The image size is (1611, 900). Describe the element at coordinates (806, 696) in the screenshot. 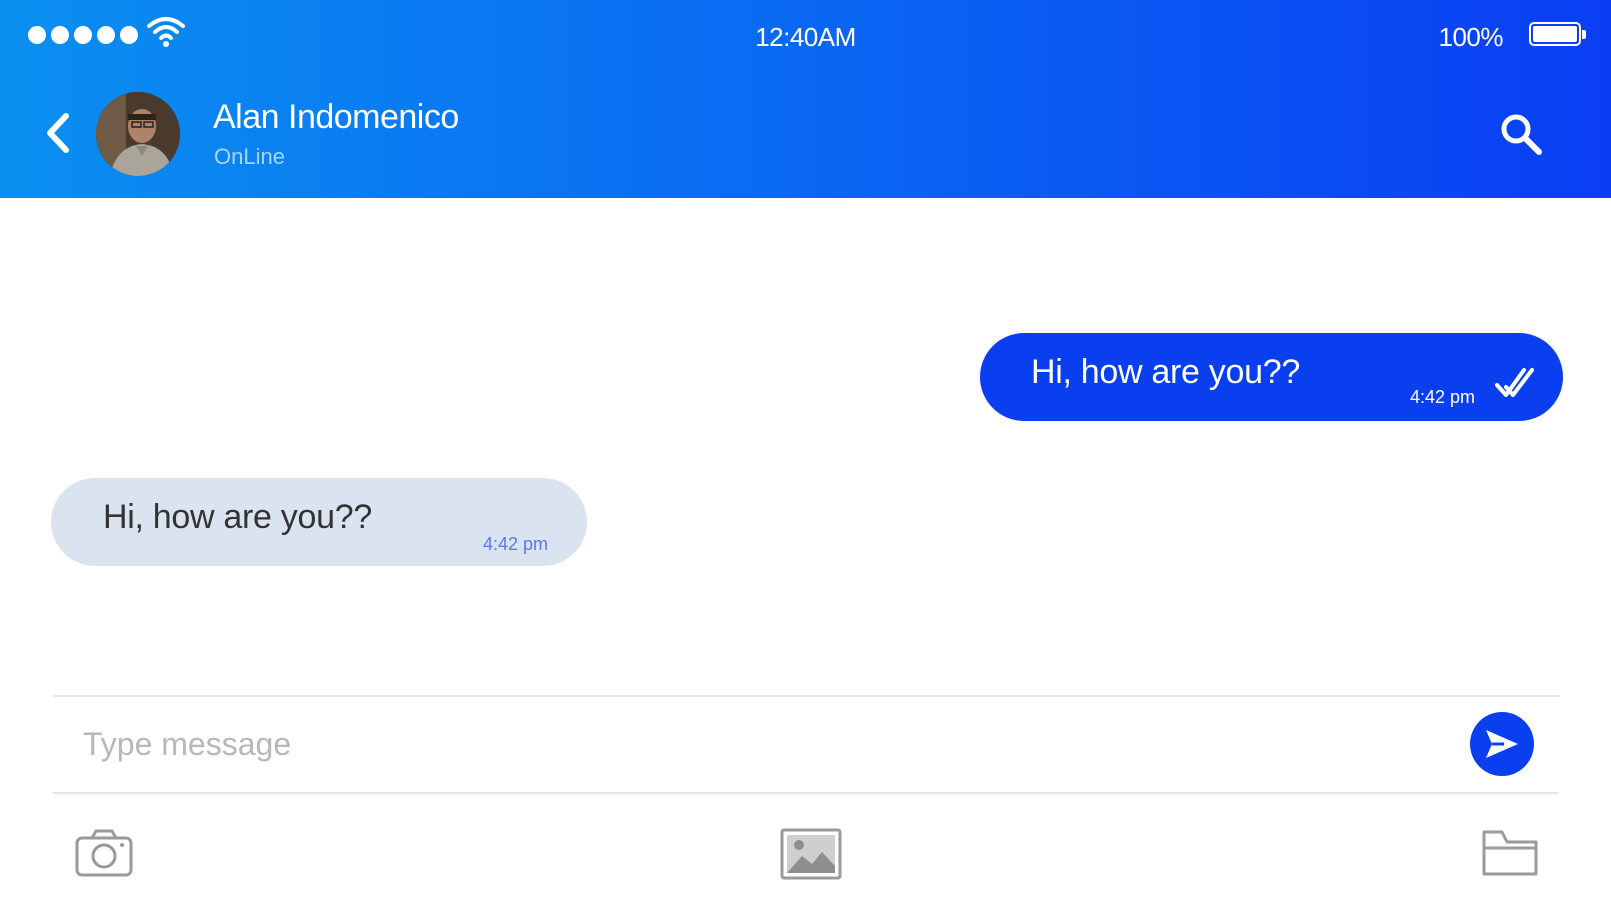

I see `composer-top-divider` at that location.